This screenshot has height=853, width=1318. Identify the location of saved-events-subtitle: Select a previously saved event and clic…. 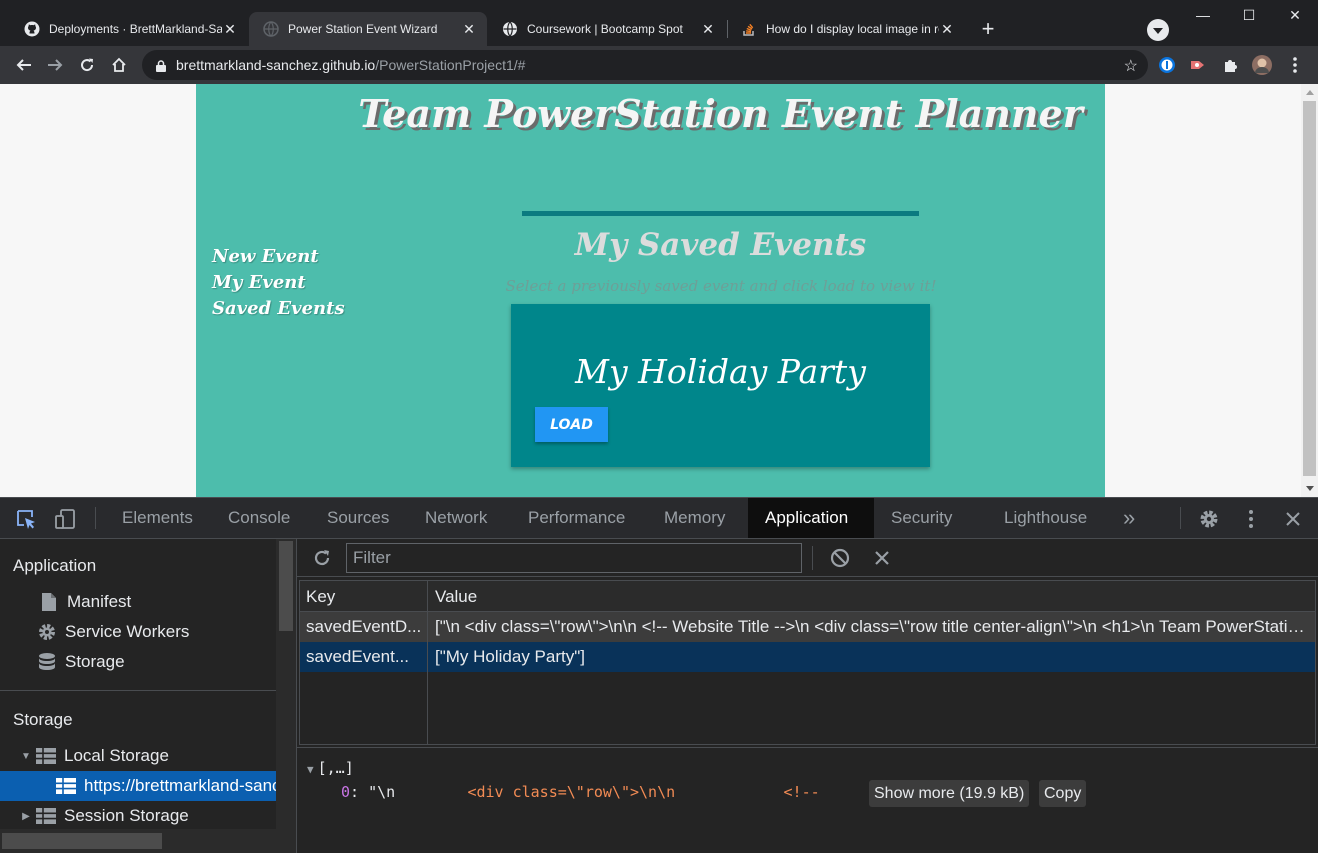
(721, 286).